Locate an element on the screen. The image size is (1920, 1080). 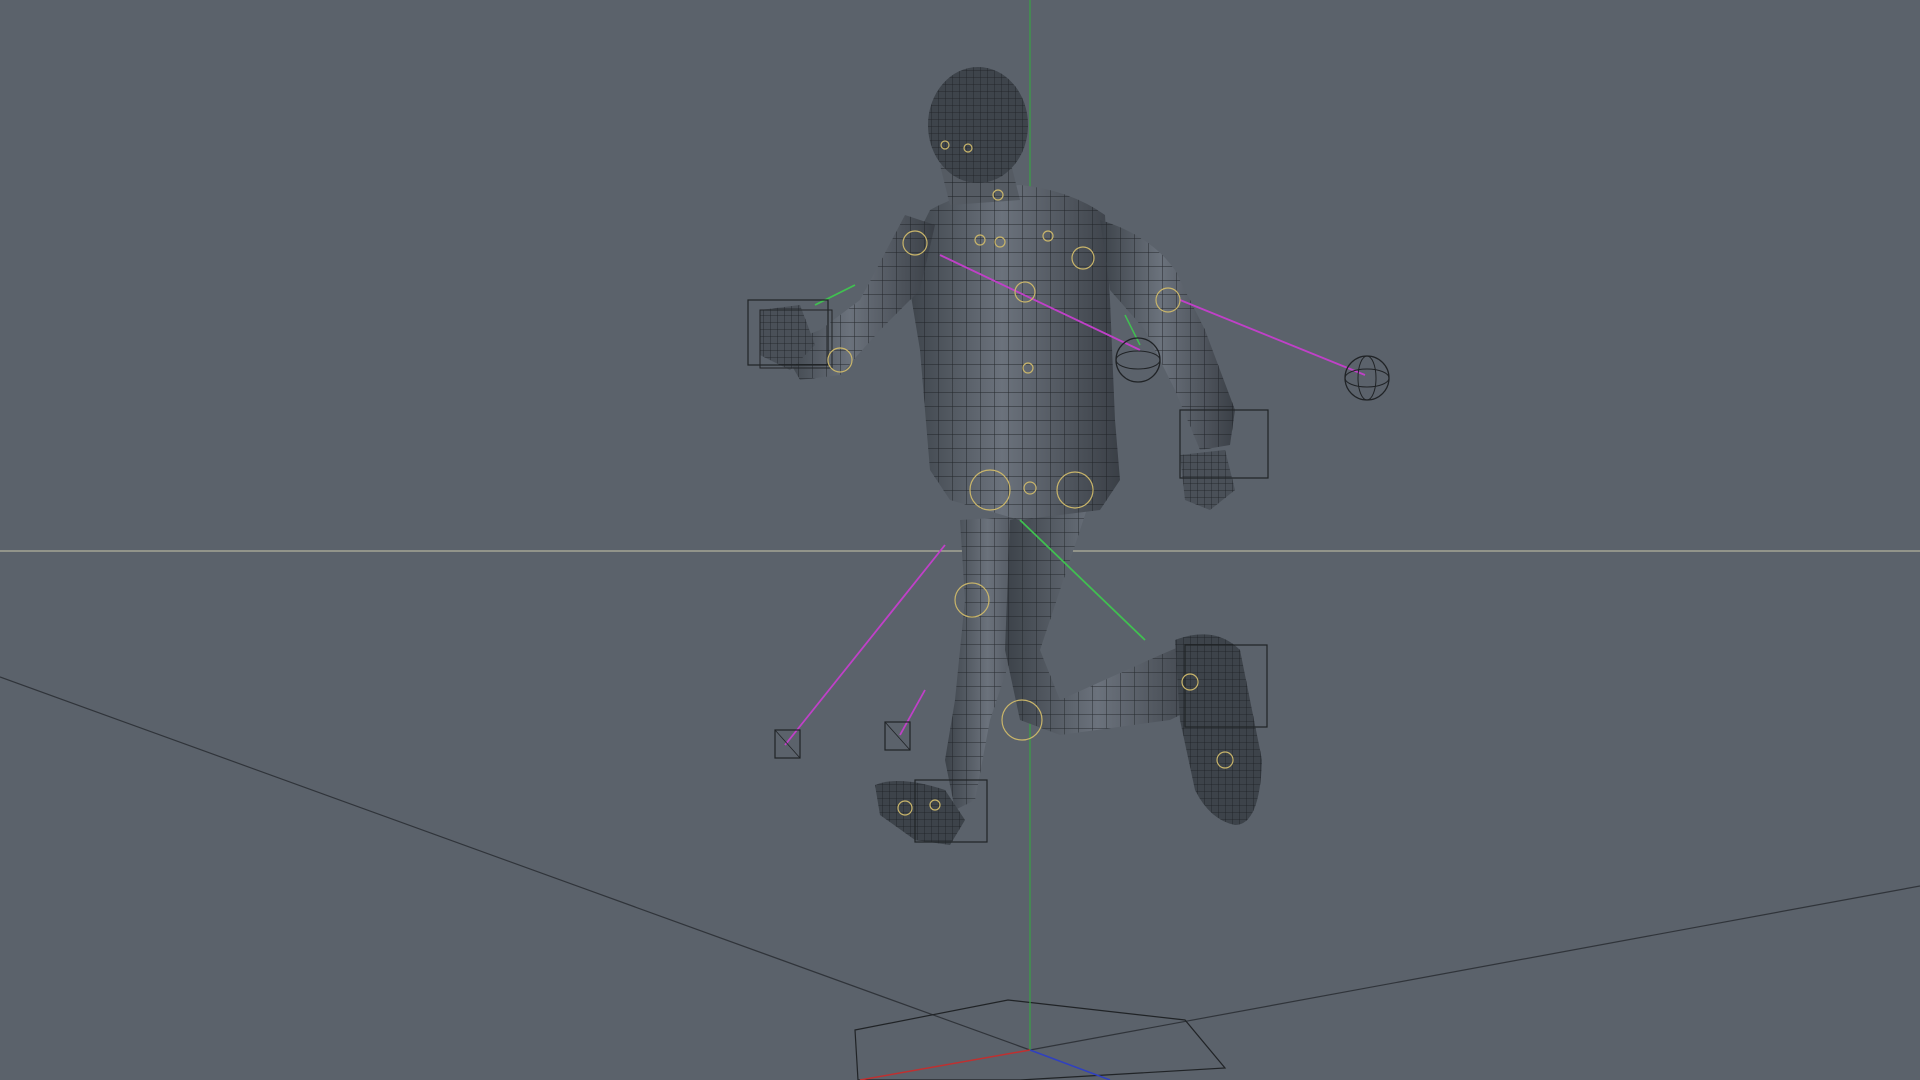
knee-pole-left is located at coordinates (787, 744).